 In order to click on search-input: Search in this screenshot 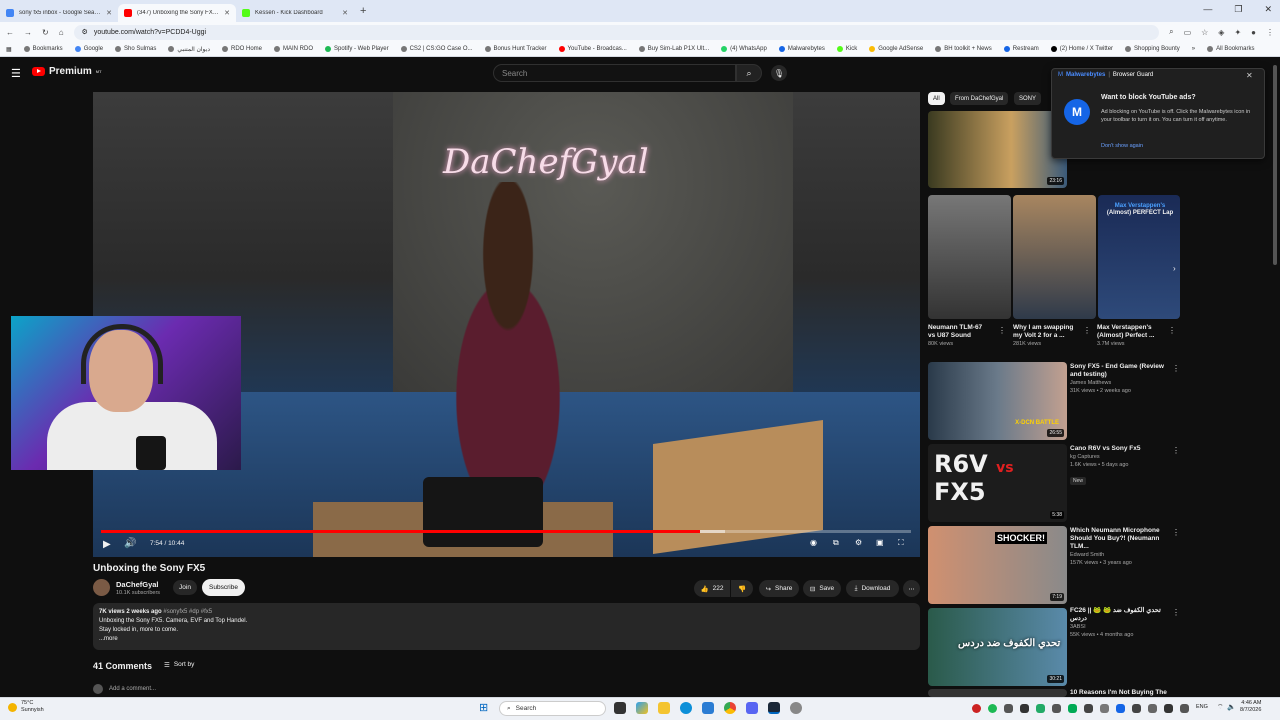, I will do `click(614, 73)`.